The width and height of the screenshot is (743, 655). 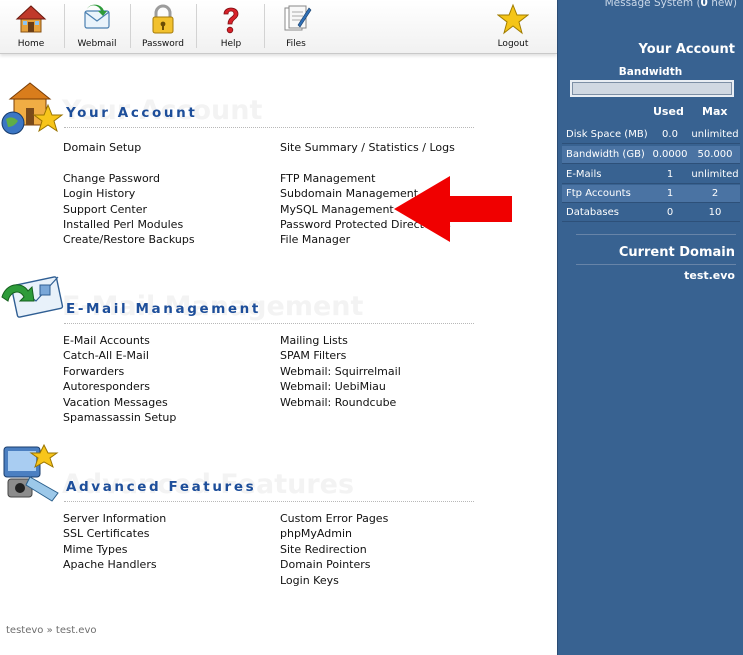 What do you see at coordinates (114, 518) in the screenshot?
I see `server-information-link: Server Information` at bounding box center [114, 518].